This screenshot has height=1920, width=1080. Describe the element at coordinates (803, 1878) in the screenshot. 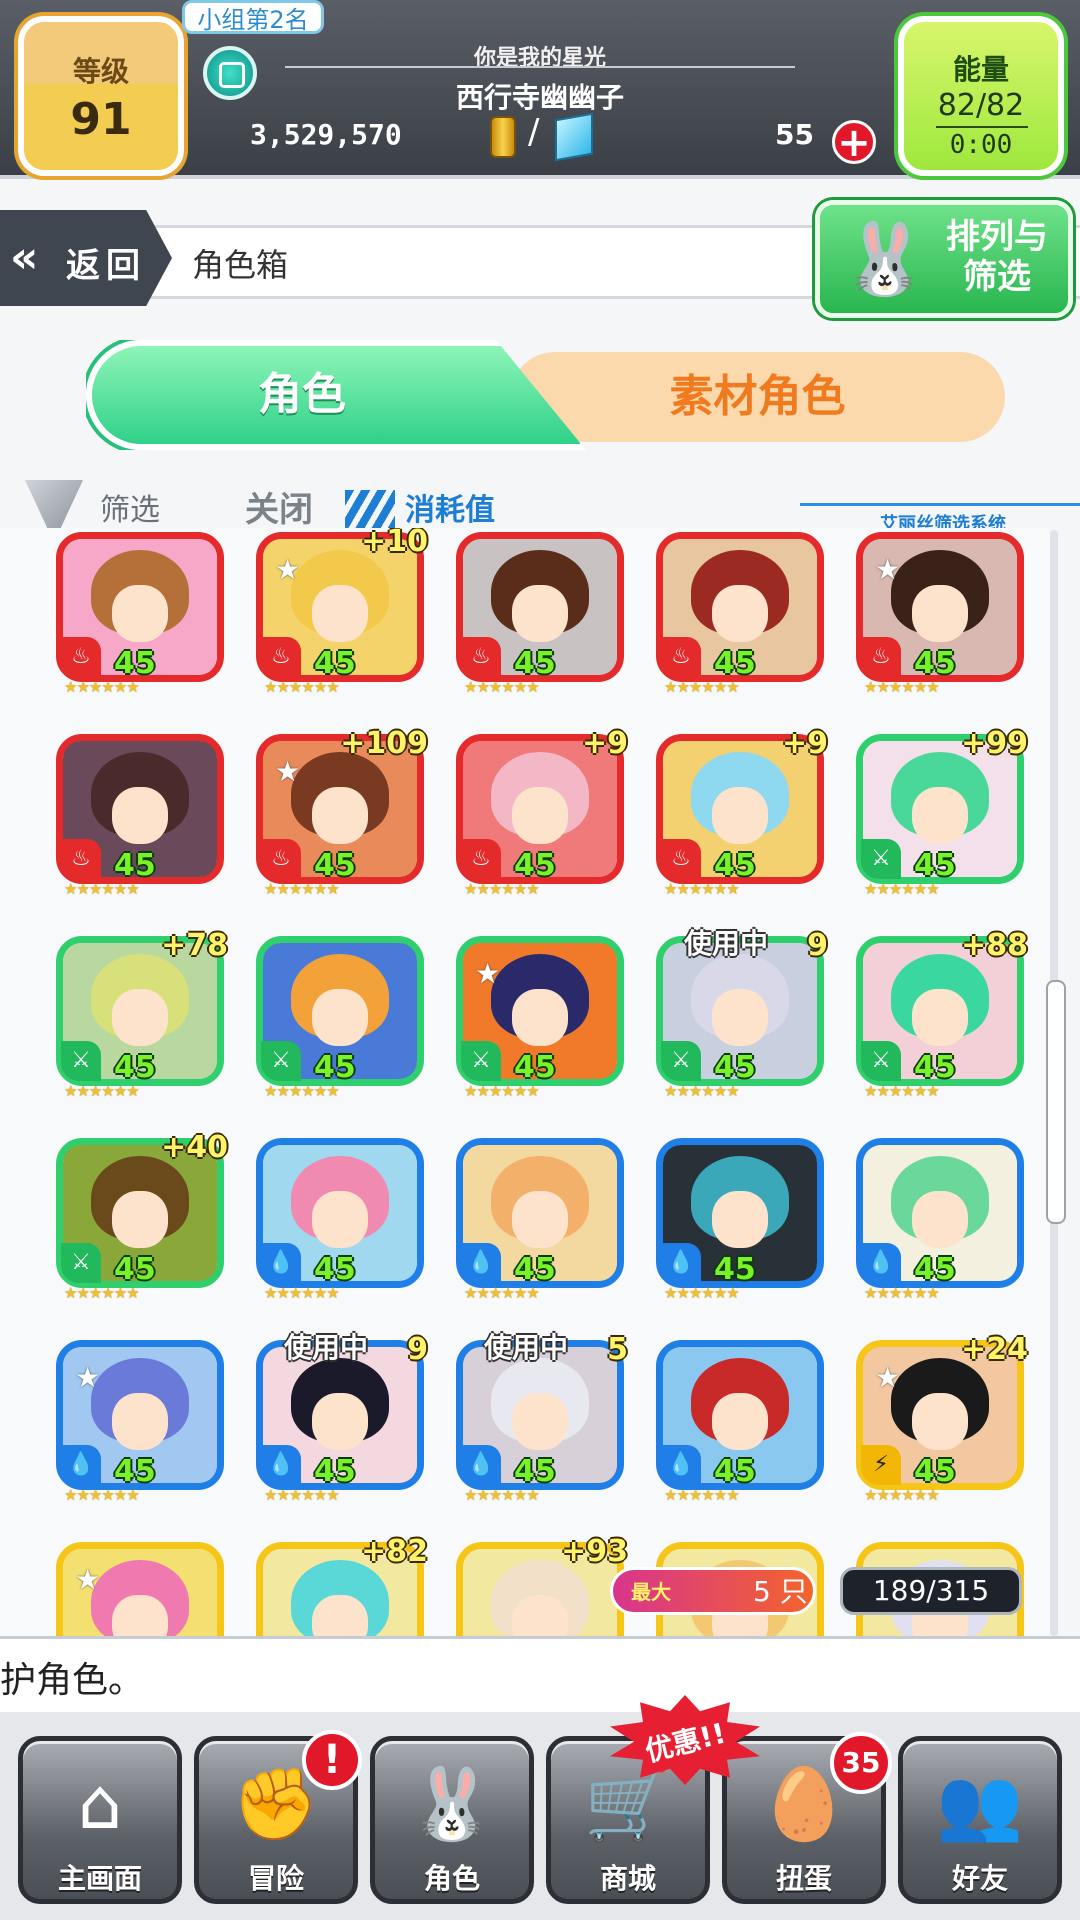

I see `nav-label: 扭蛋` at that location.